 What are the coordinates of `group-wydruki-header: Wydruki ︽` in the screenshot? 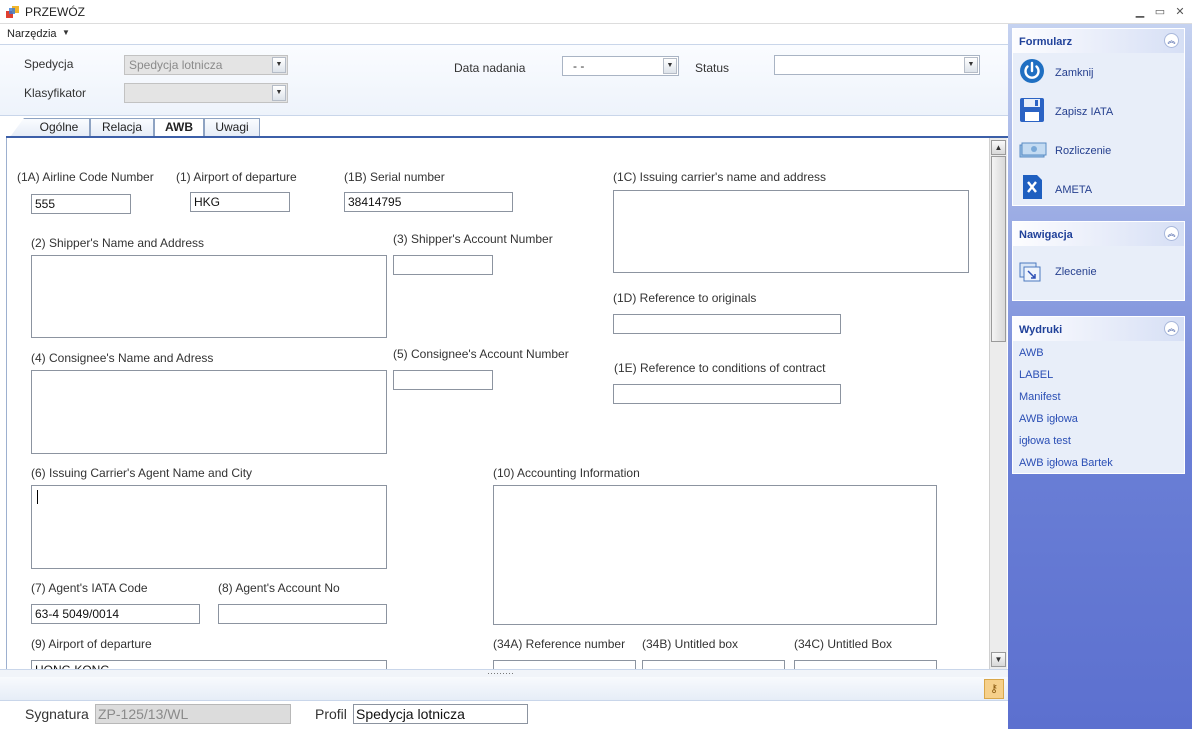 It's located at (1098, 329).